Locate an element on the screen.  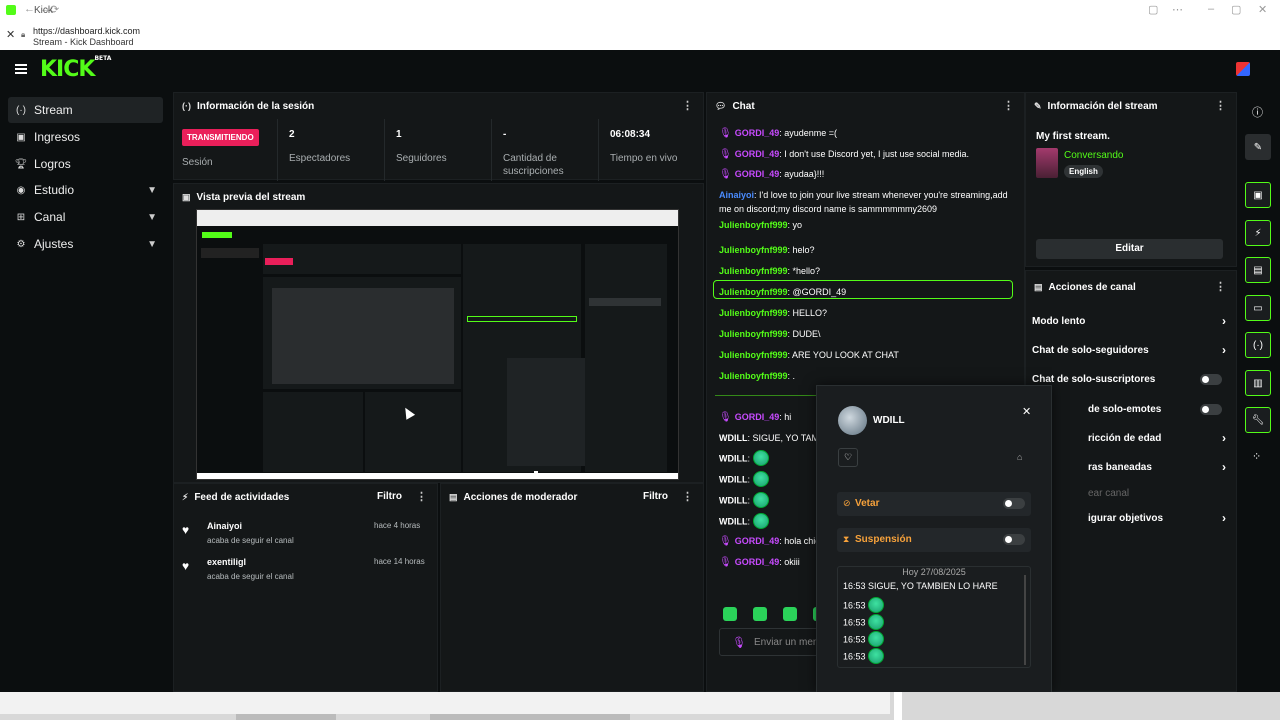
panel-header: ▣ Vista previa del stream is located at coordinates (438, 197).